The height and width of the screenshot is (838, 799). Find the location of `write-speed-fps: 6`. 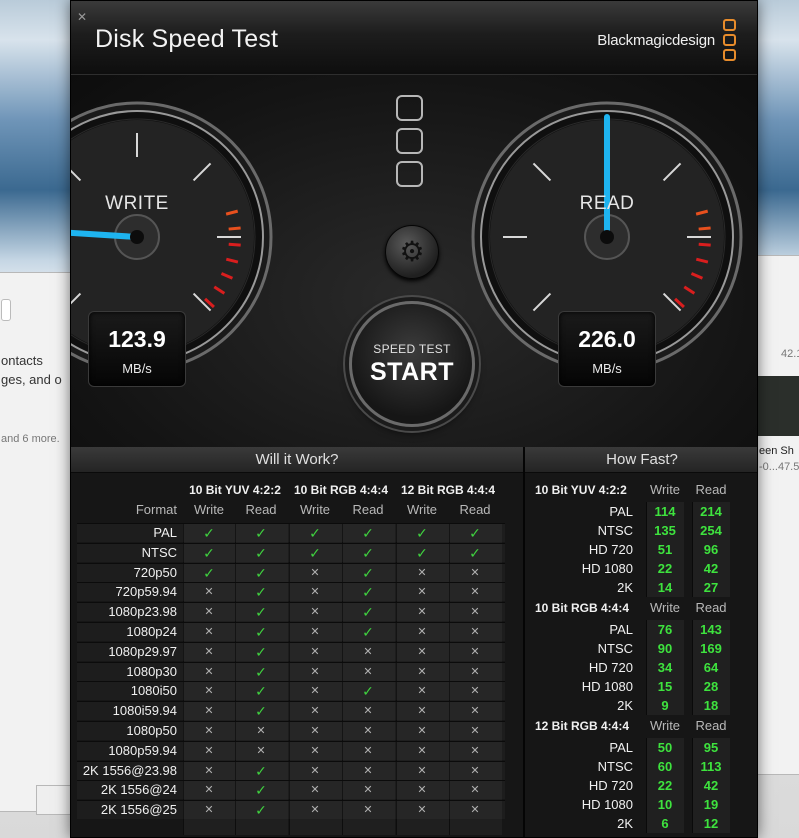

write-speed-fps: 6 is located at coordinates (665, 823).